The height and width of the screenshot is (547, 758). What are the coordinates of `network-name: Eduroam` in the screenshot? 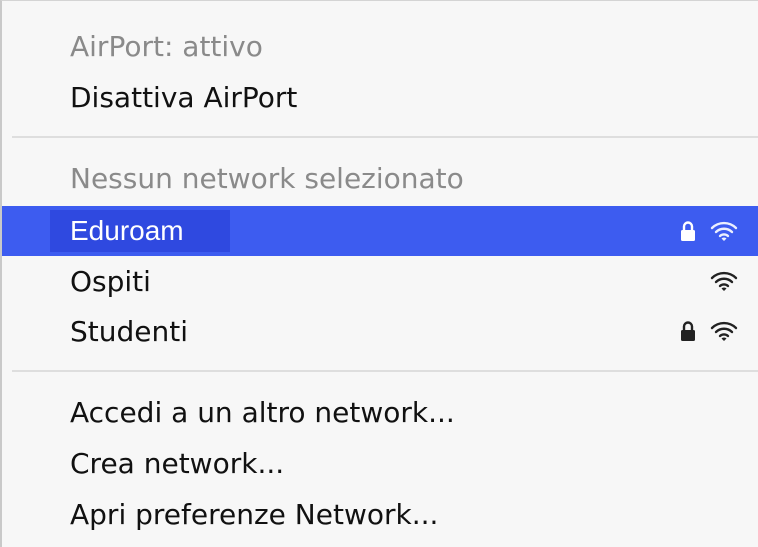 It's located at (140, 231).